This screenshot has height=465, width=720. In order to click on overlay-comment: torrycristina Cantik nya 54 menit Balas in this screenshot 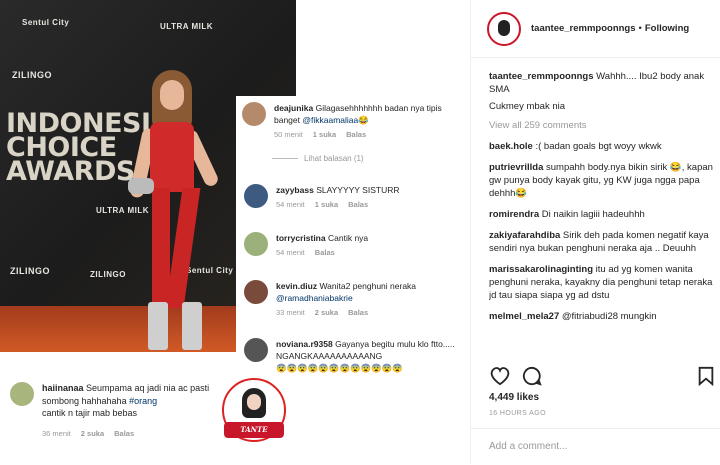, I will do `click(354, 245)`.